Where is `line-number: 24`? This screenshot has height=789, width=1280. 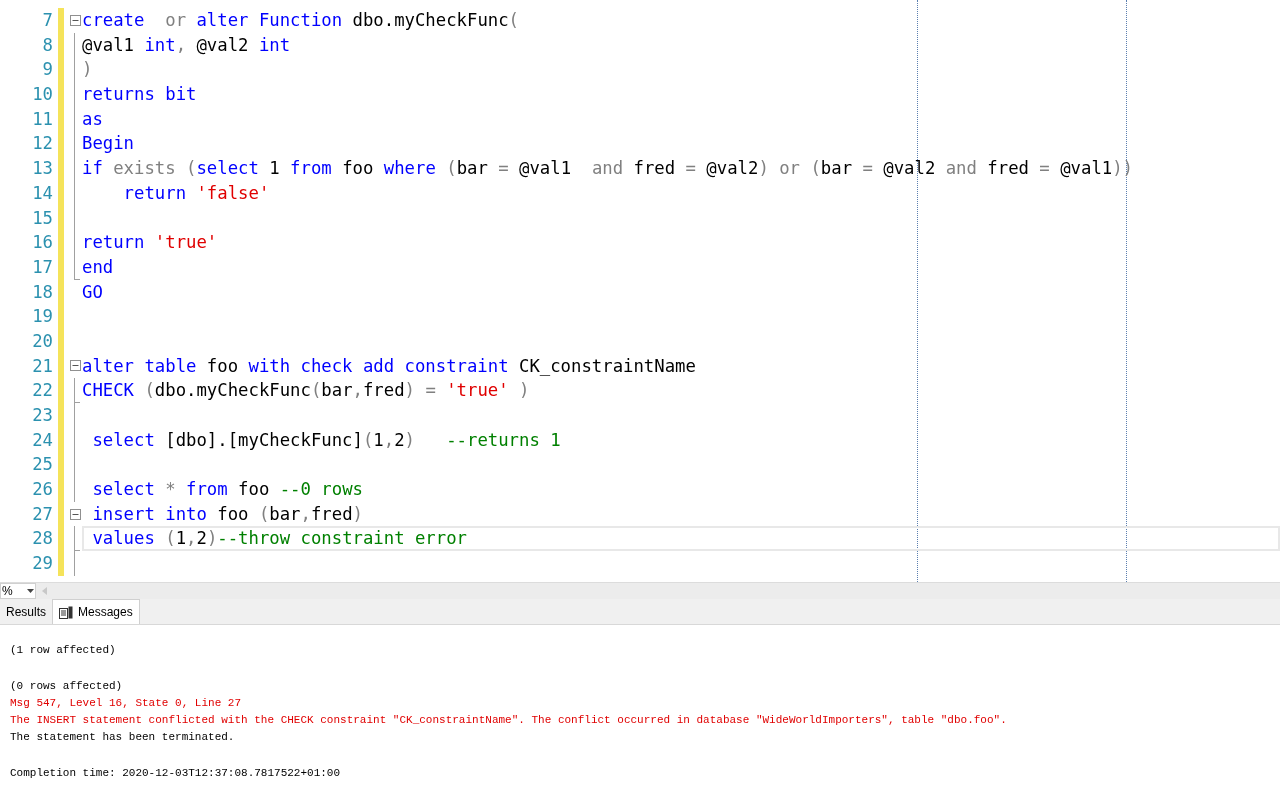 line-number: 24 is located at coordinates (42, 440).